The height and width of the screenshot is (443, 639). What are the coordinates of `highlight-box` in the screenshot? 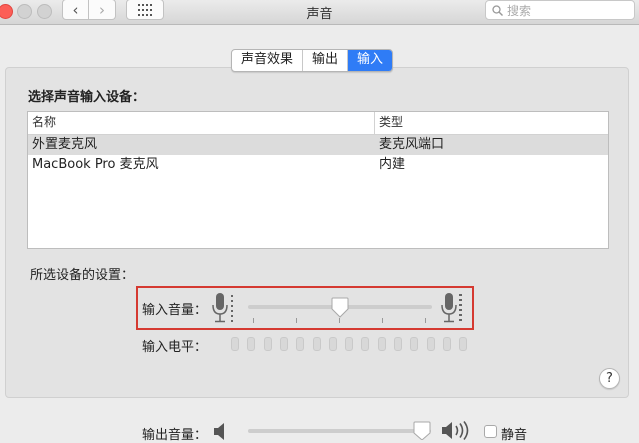 It's located at (305, 308).